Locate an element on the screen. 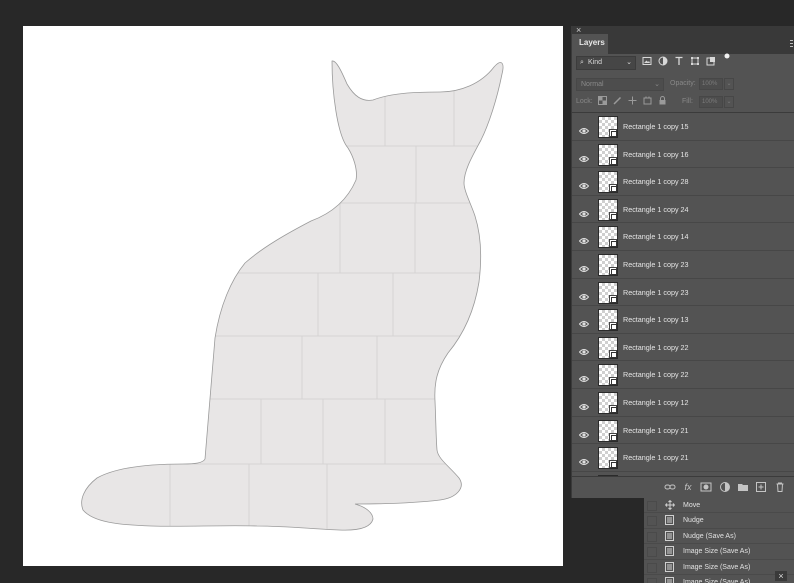 The image size is (794, 583). fill-input: 100% is located at coordinates (711, 102).